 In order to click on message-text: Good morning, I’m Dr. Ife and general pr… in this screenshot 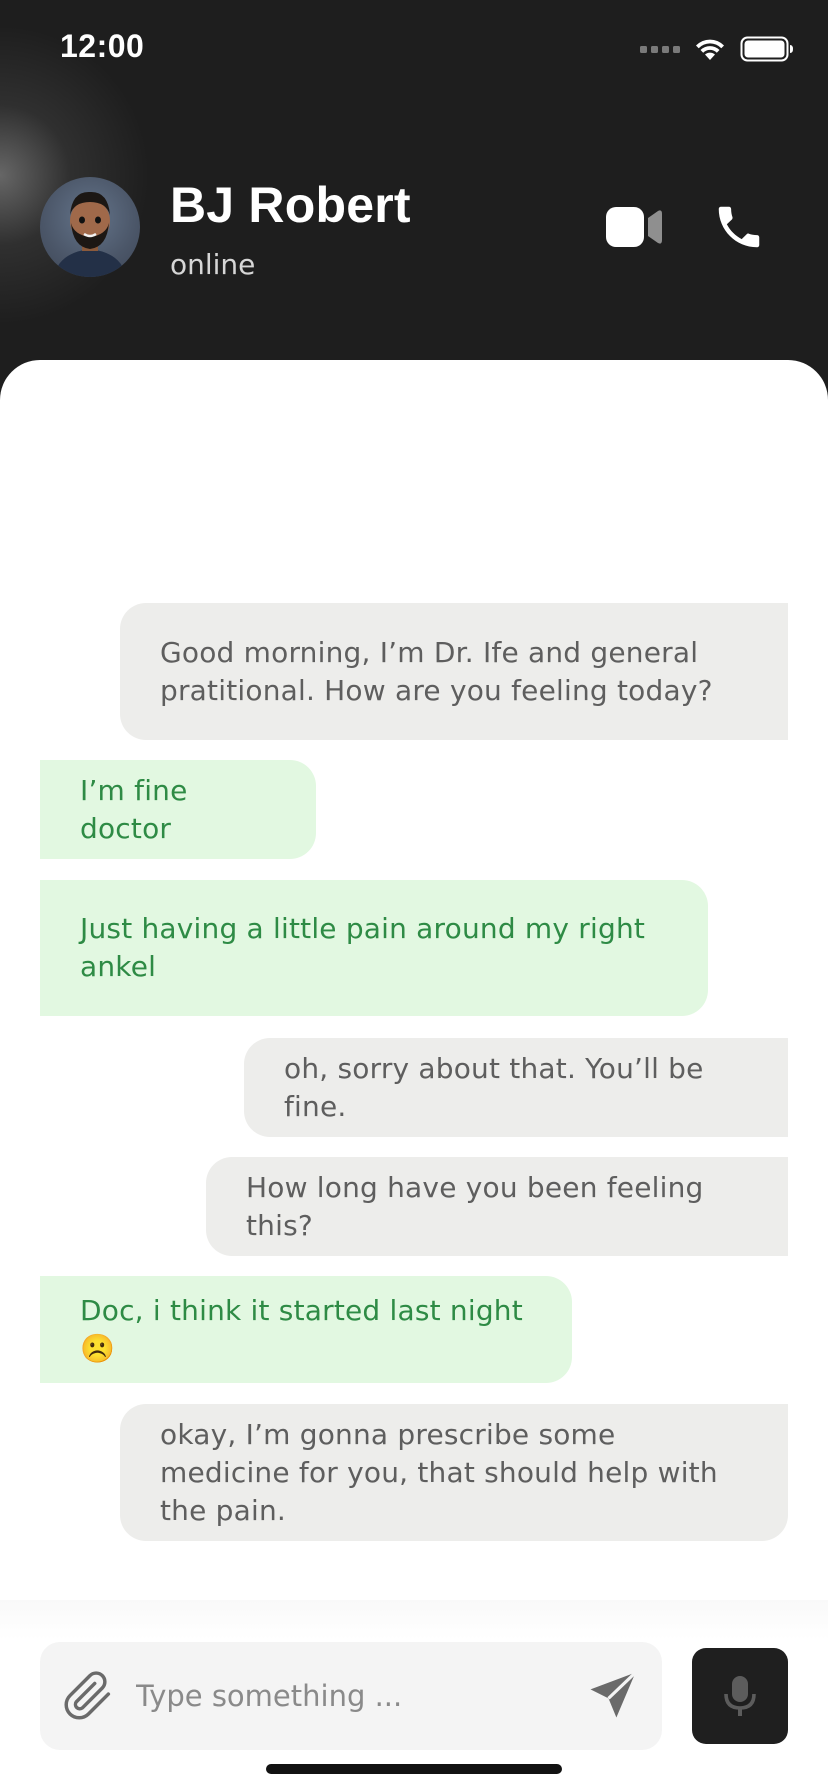, I will do `click(436, 671)`.